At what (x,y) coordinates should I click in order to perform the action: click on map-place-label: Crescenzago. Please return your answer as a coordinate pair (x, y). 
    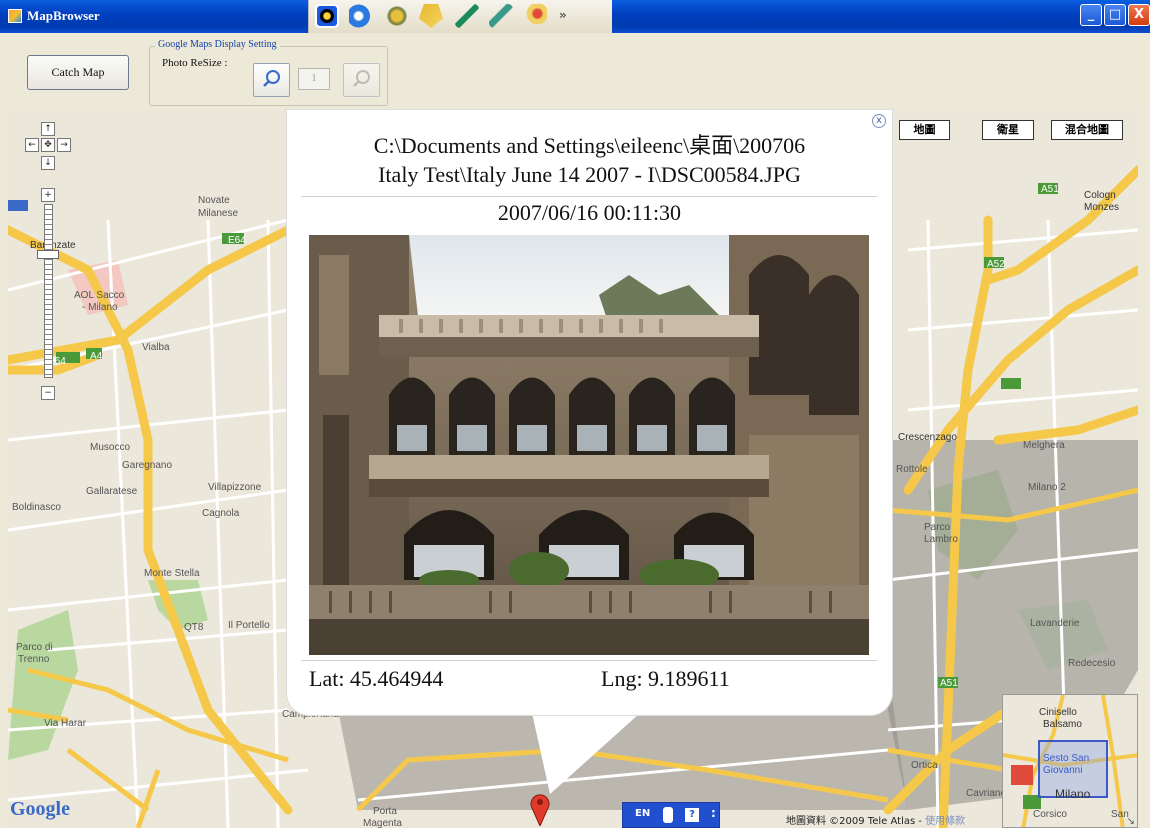
    Looking at the image, I should click on (927, 437).